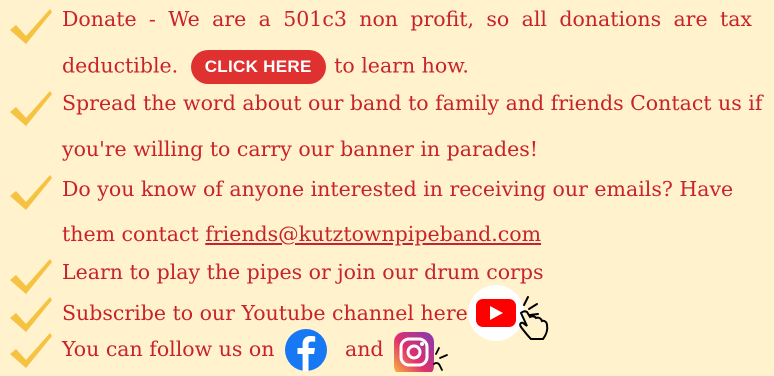  Describe the element at coordinates (134, 234) in the screenshot. I see `emails-text-line2: them contact` at that location.